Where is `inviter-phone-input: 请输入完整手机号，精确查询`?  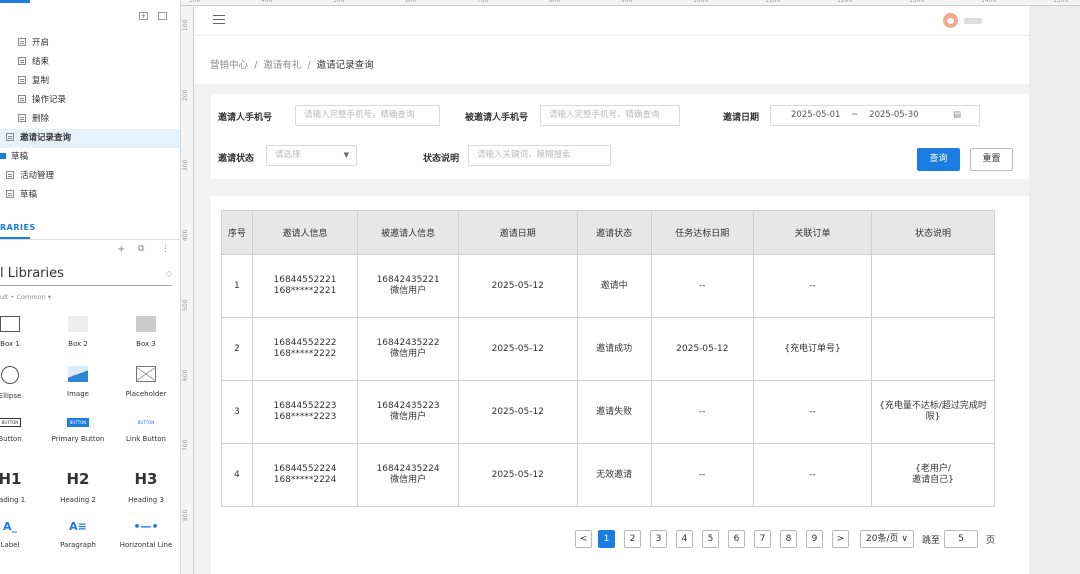 inviter-phone-input: 请输入完整手机号，精确查询 is located at coordinates (367, 115).